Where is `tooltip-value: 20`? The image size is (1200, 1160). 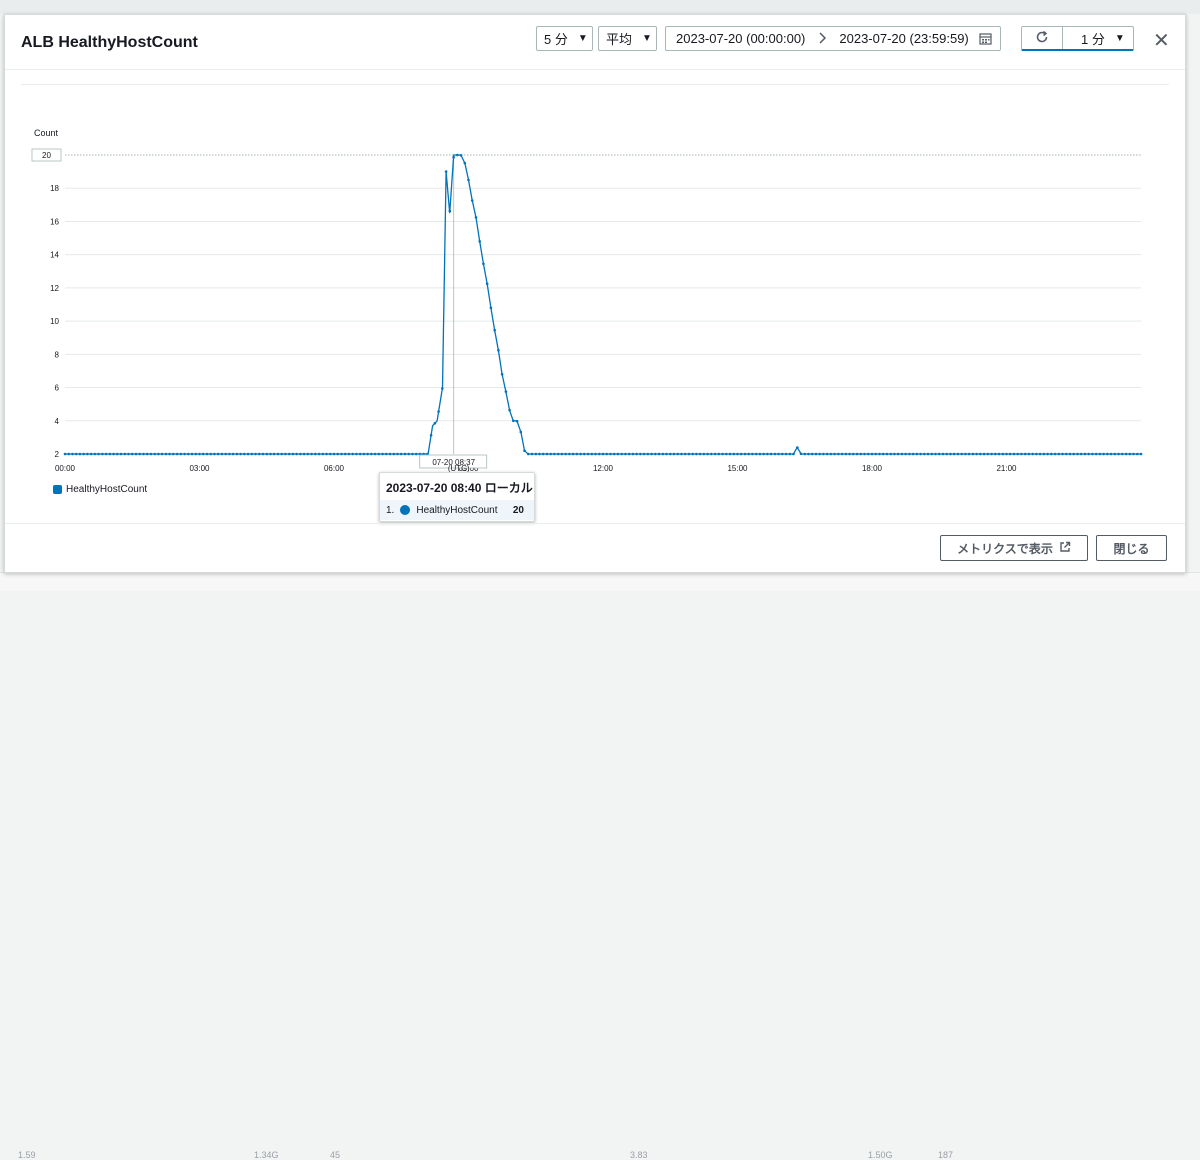 tooltip-value: 20 is located at coordinates (518, 510).